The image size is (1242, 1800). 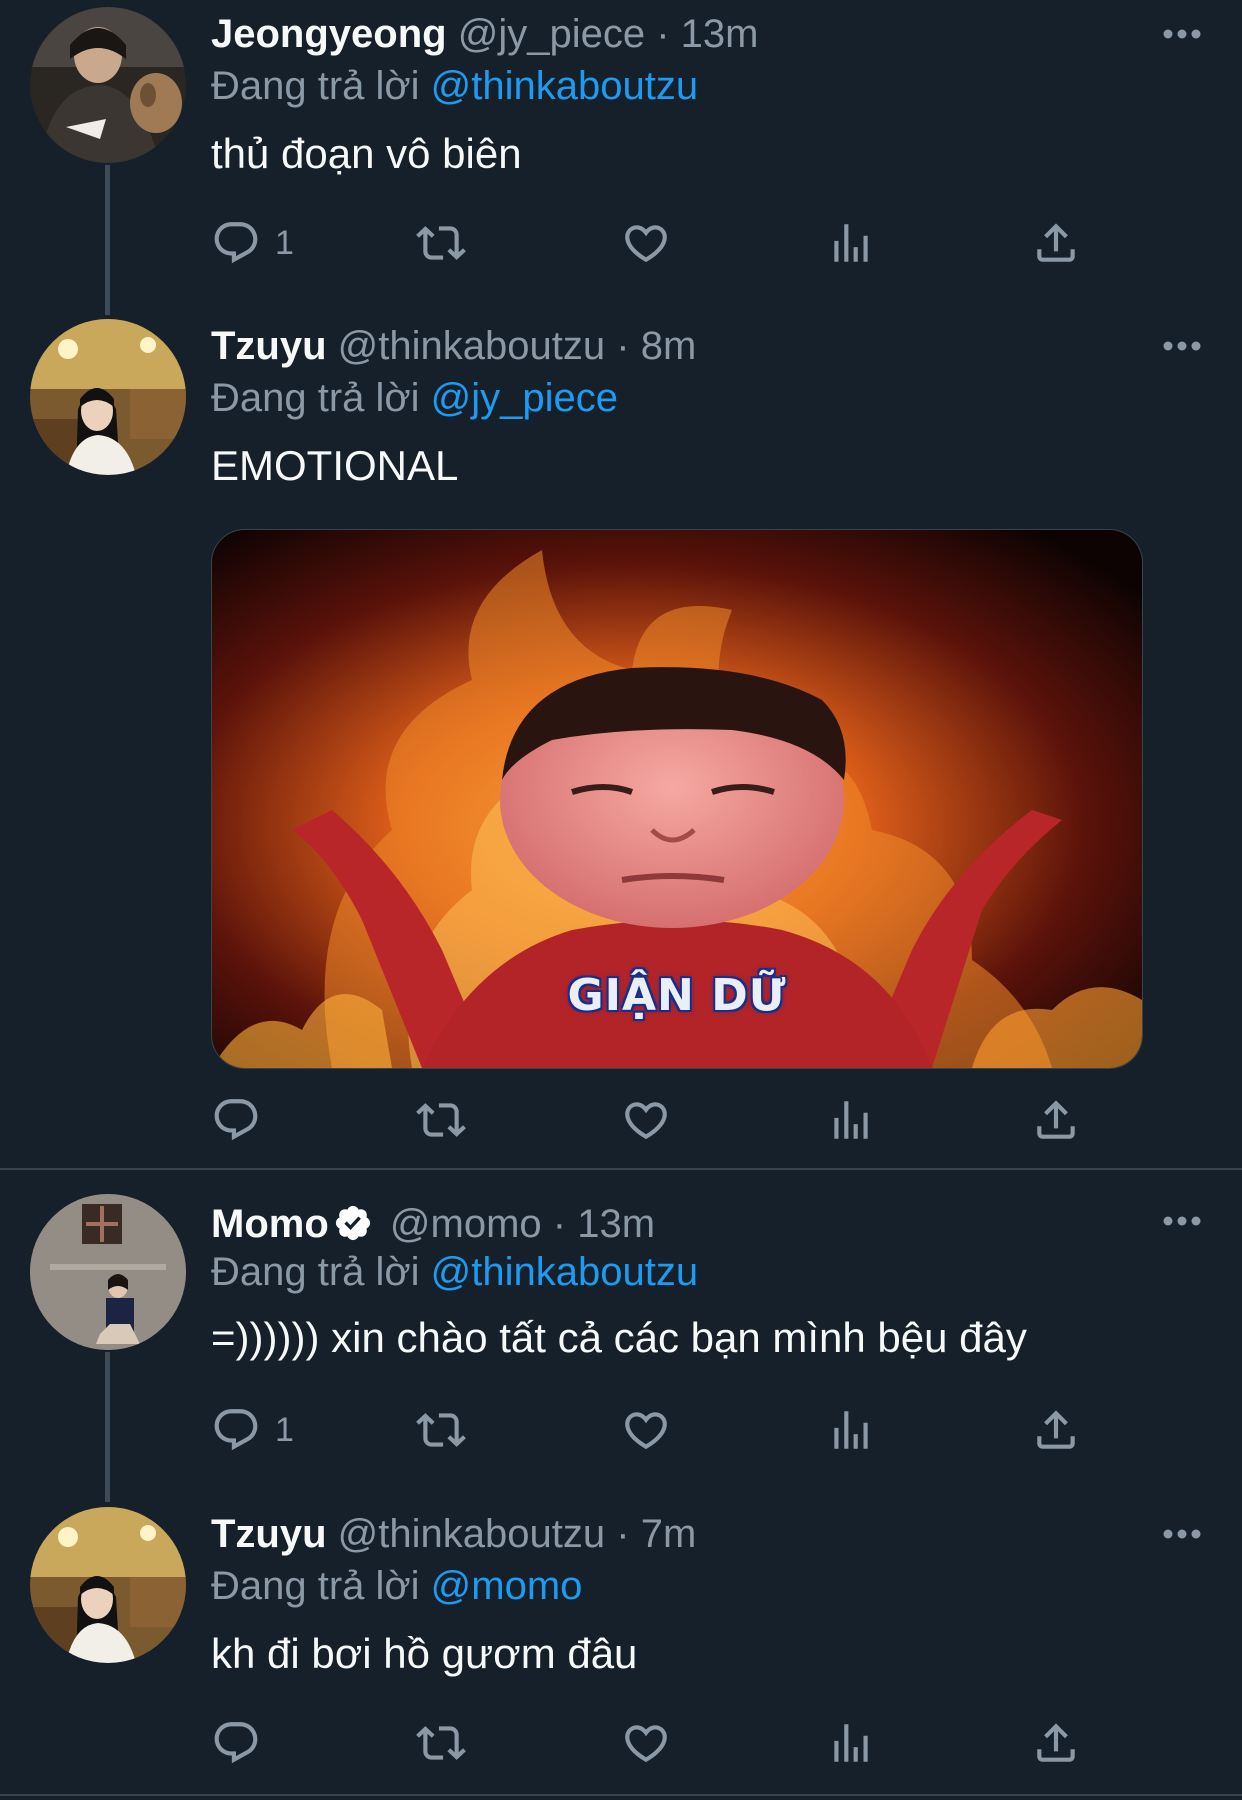 What do you see at coordinates (329, 34) in the screenshot?
I see `display-name: Jeongyeong` at bounding box center [329, 34].